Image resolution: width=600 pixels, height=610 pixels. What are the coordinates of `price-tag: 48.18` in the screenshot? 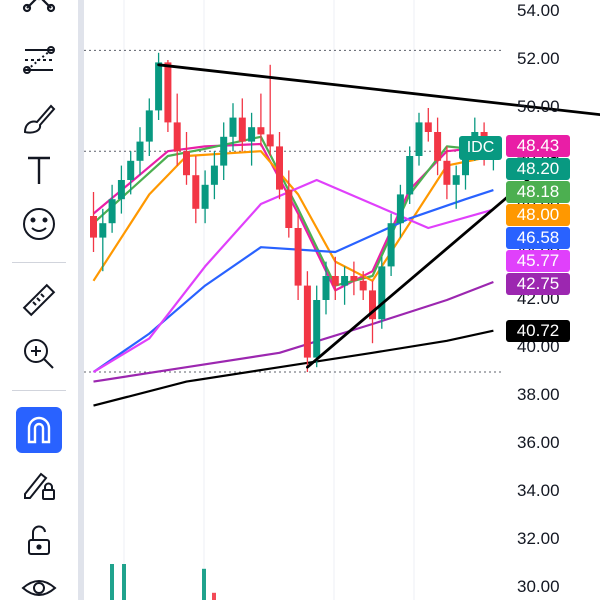 It's located at (538, 191).